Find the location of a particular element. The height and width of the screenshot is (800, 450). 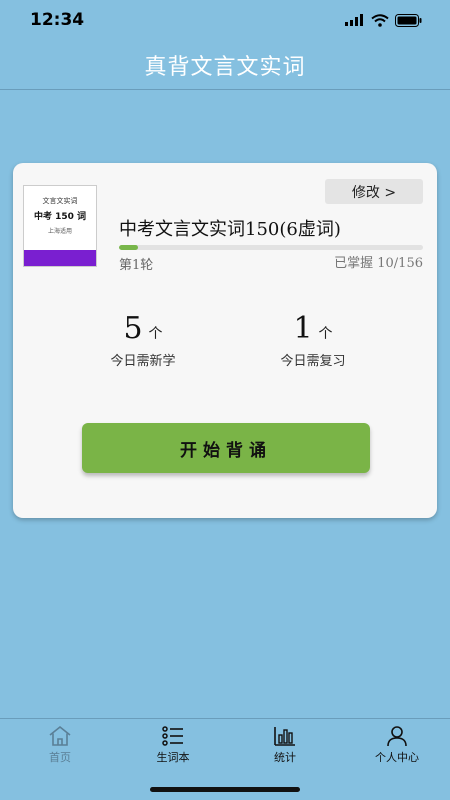

mastery-progress-fill is located at coordinates (129, 247).